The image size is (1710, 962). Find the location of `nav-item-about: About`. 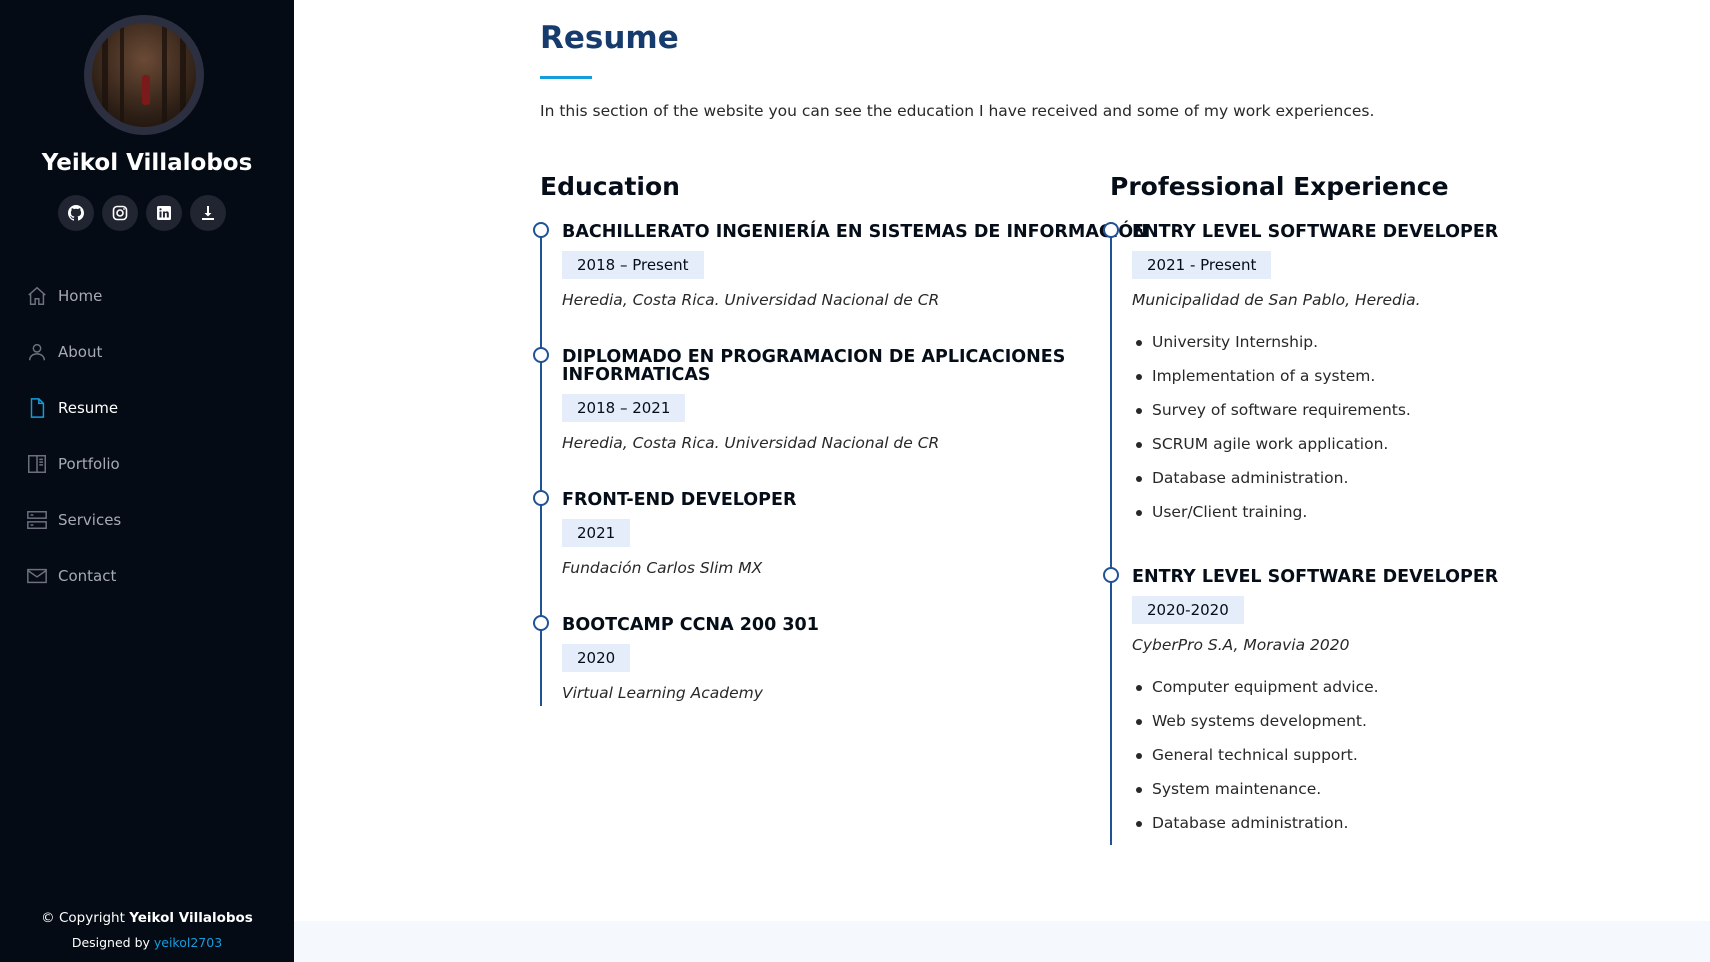

nav-item-about: About is located at coordinates (147, 352).